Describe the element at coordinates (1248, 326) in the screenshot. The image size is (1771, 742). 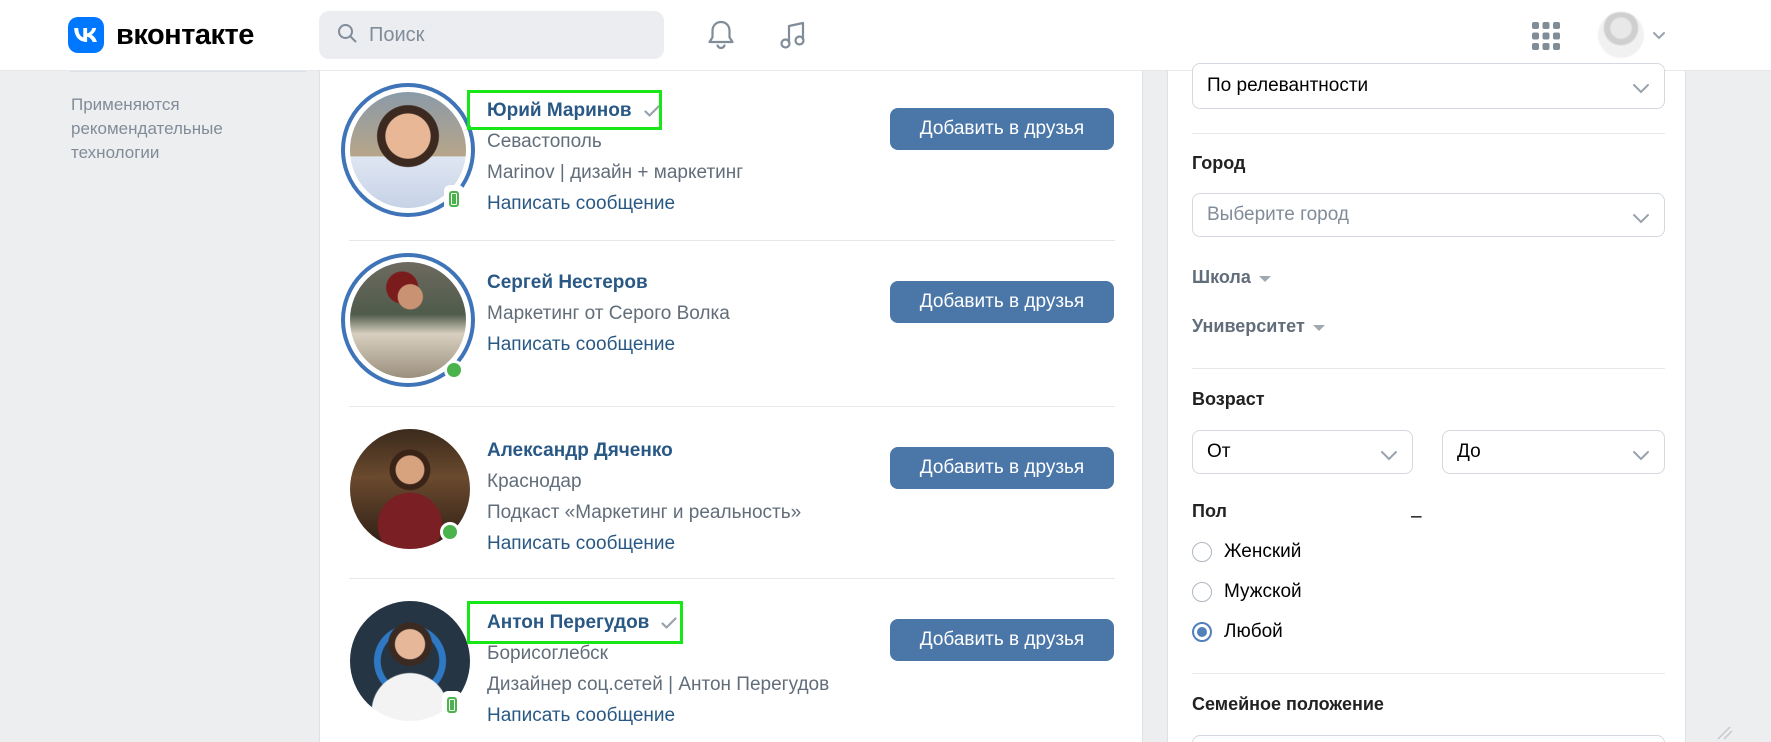
I see `university-label: Университет` at that location.